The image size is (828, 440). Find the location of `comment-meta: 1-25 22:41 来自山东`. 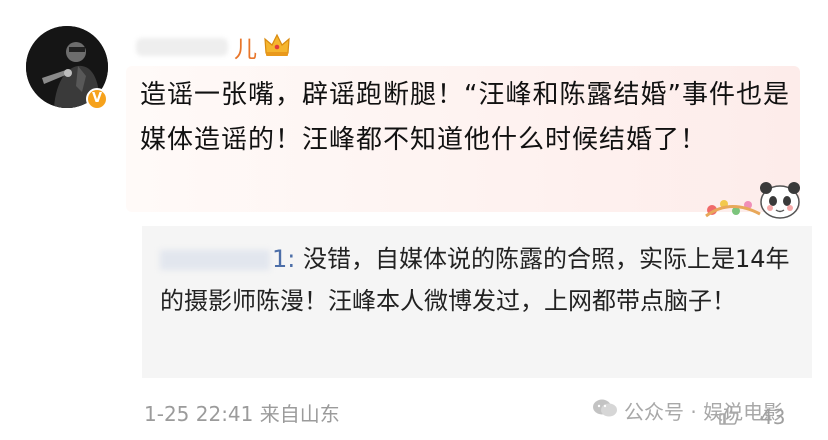

comment-meta: 1-25 22:41 来自山东 is located at coordinates (242, 412).